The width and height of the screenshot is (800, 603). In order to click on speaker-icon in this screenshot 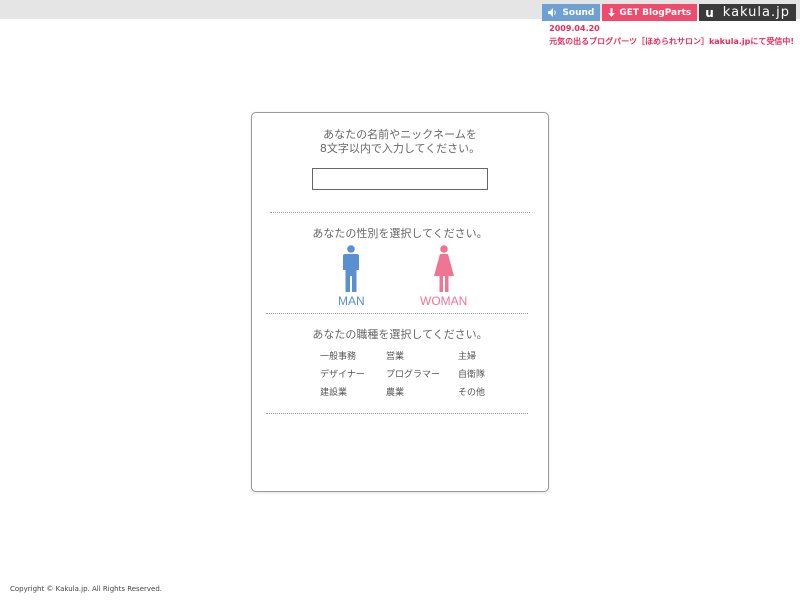, I will do `click(552, 12)`.